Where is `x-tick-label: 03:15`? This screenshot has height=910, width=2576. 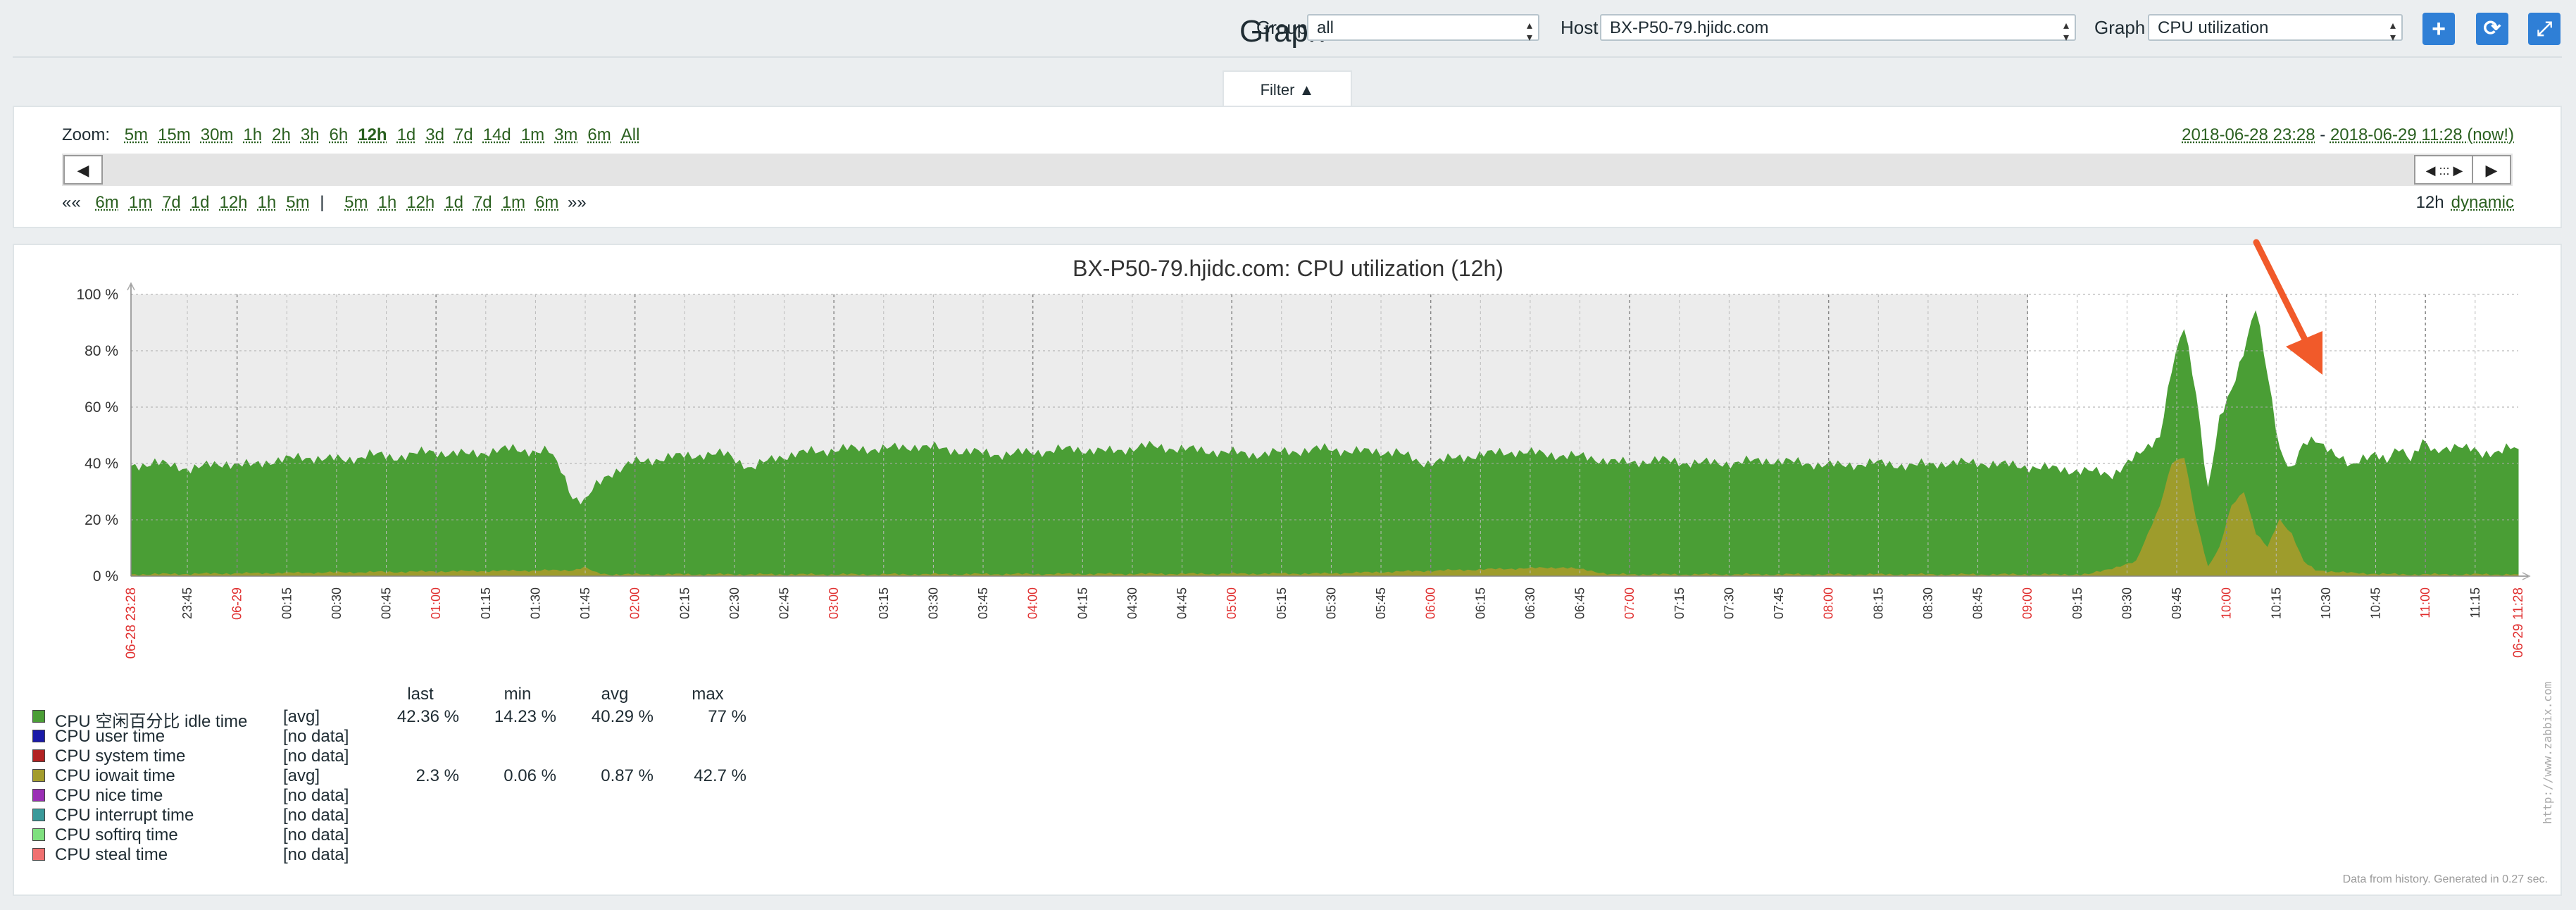 x-tick-label: 03:15 is located at coordinates (884, 603).